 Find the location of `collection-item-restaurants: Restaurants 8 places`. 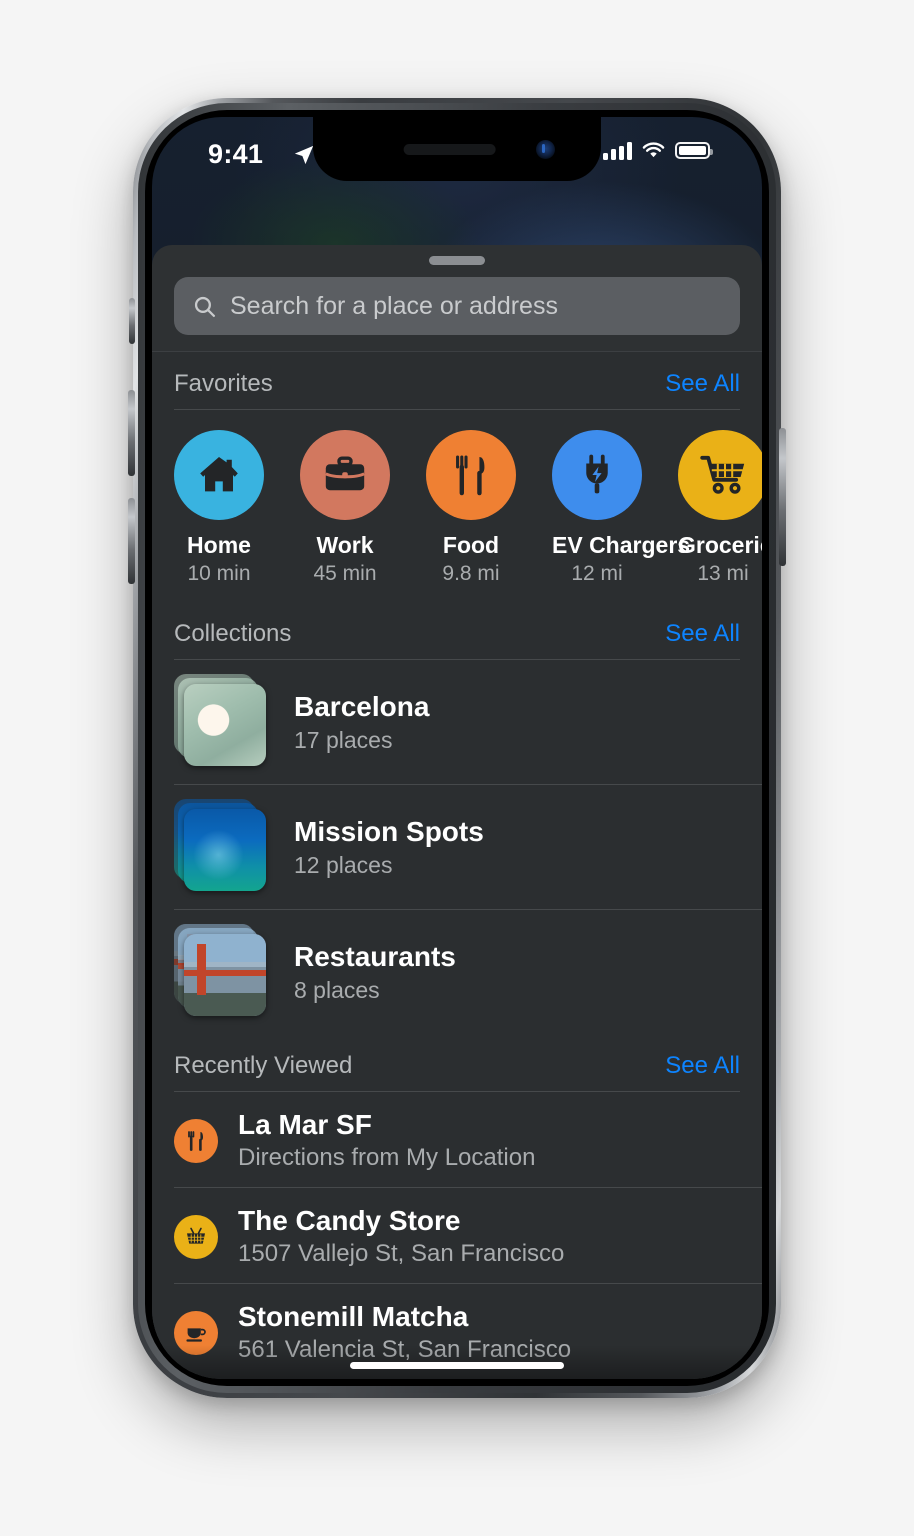

collection-item-restaurants: Restaurants 8 places is located at coordinates (457, 972).